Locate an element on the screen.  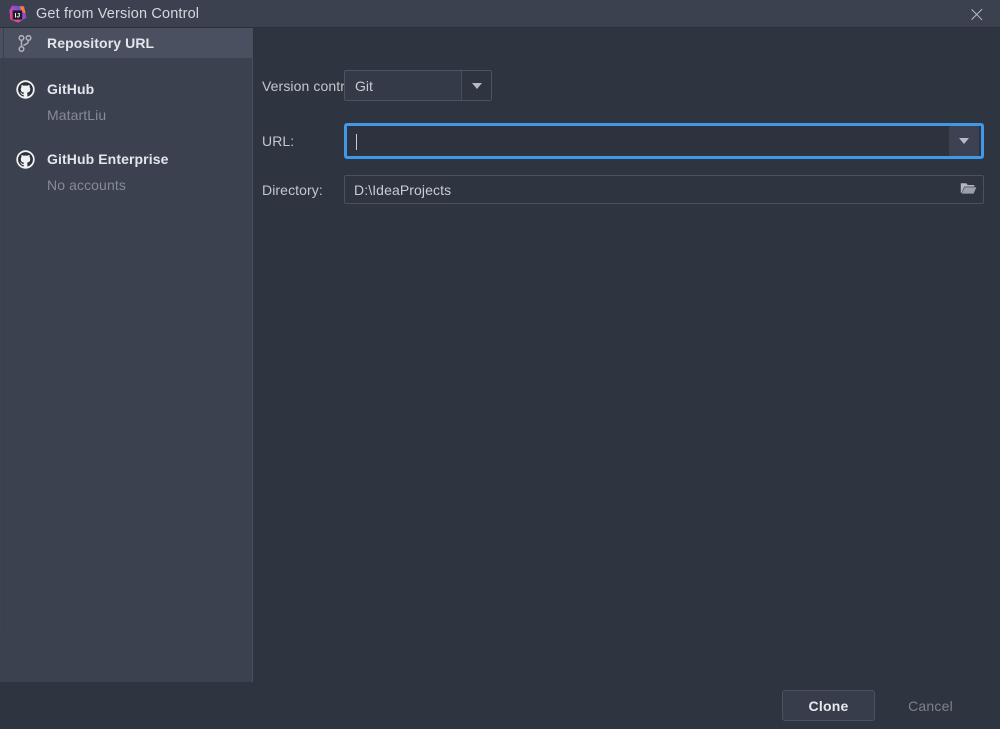
url-dropdown-button is located at coordinates (964, 141).